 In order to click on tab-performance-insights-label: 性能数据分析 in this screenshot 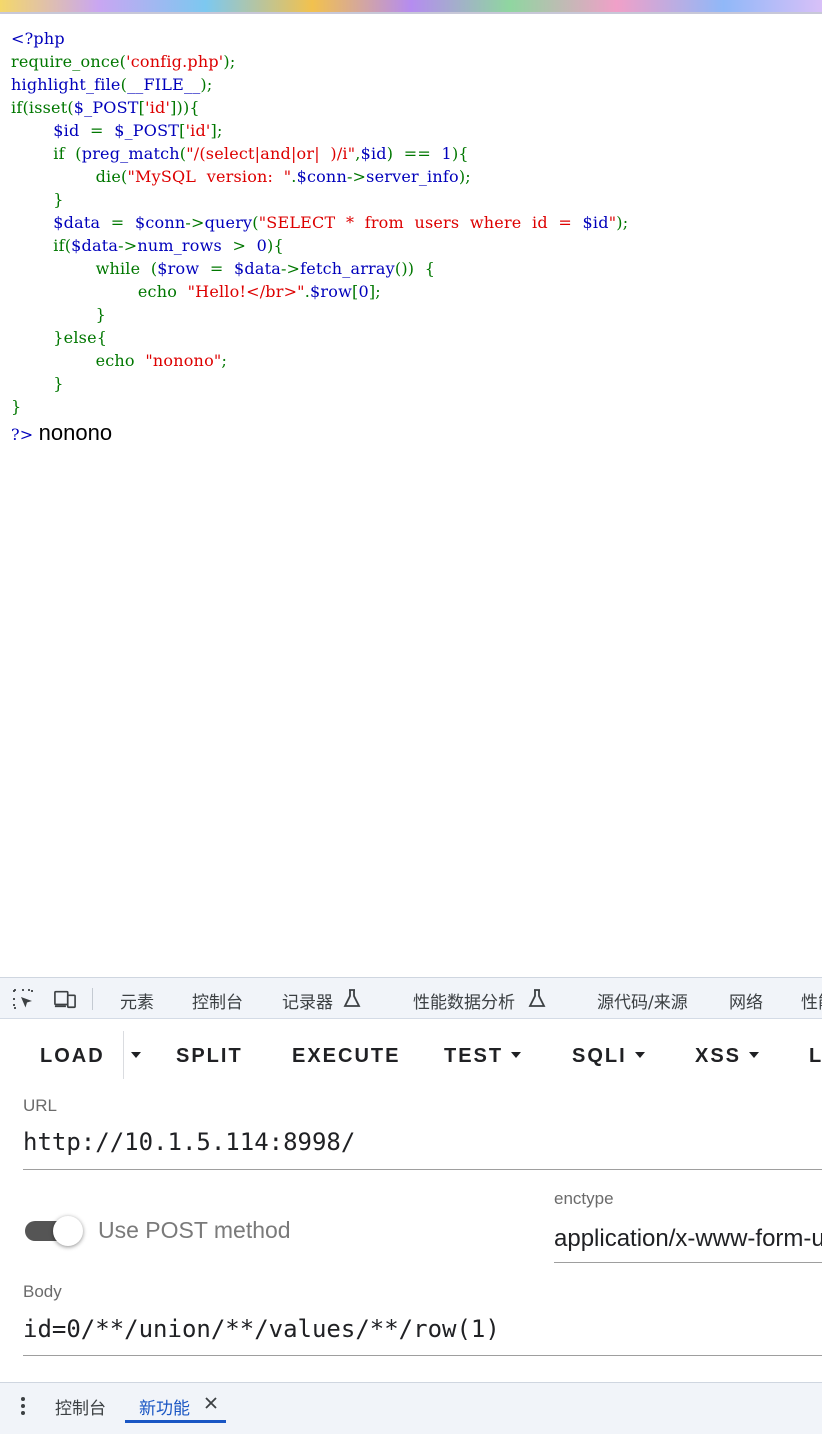, I will do `click(464, 1003)`.